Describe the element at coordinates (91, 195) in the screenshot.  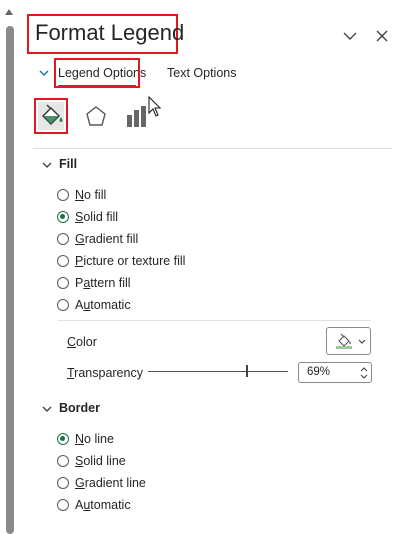
I see `option-label: No fill` at that location.